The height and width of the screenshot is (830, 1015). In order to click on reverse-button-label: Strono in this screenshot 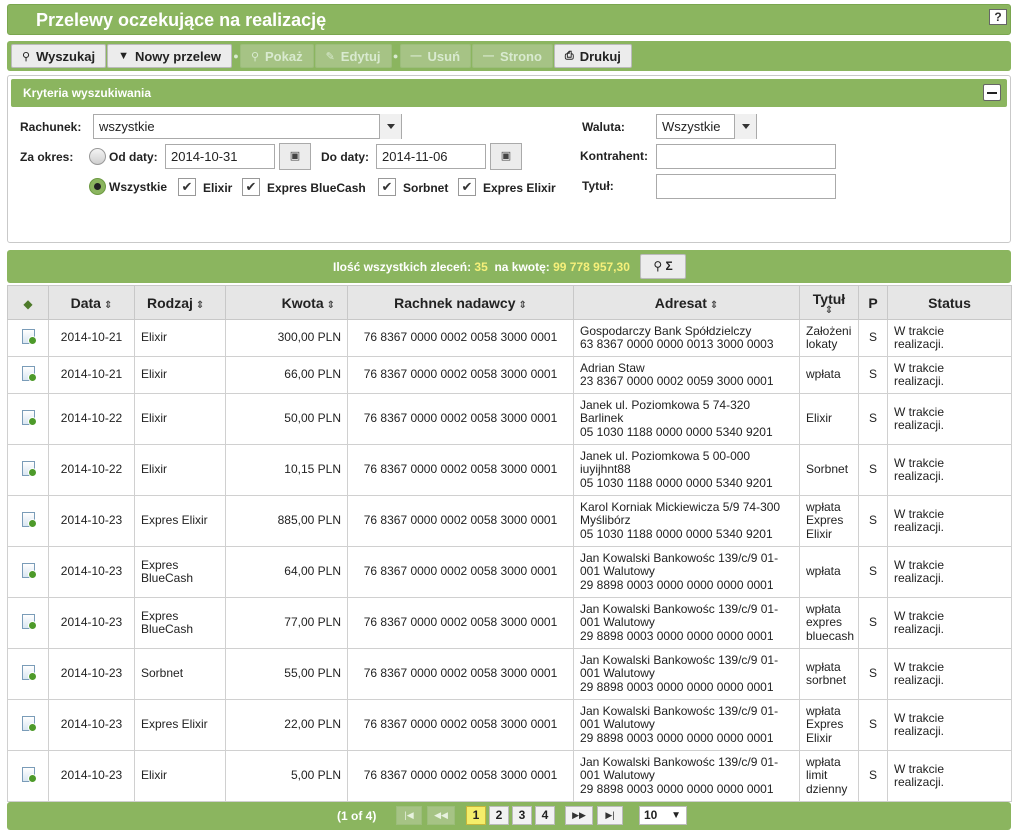, I will do `click(521, 56)`.